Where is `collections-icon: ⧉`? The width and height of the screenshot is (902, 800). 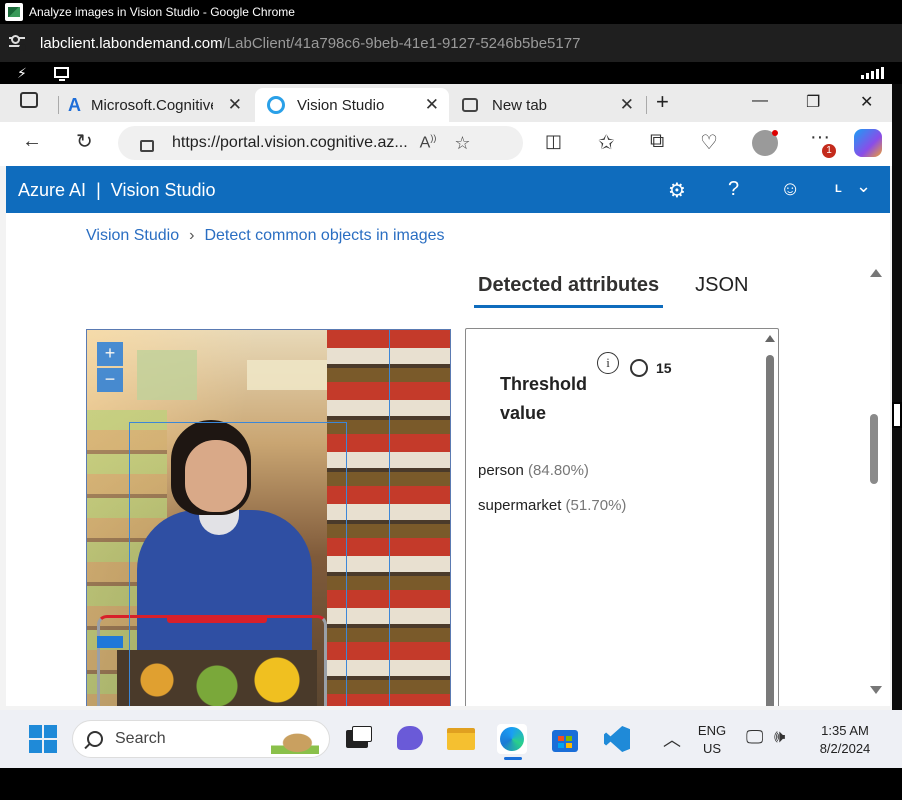 collections-icon: ⧉ is located at coordinates (657, 141).